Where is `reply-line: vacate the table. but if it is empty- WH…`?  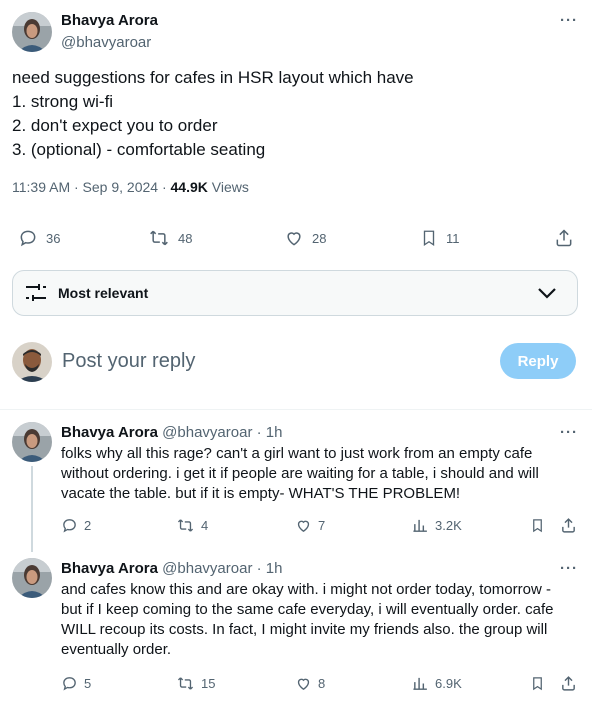 reply-line: vacate the table. but if it is empty- WH… is located at coordinates (261, 493).